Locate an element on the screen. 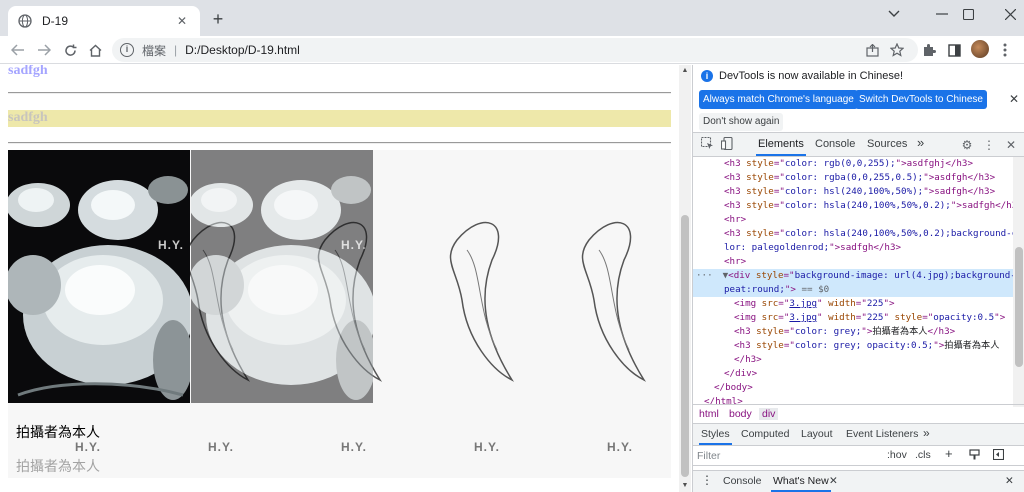 This screenshot has height=492, width=1024. rose-photo: H.Y. is located at coordinates (99, 276).